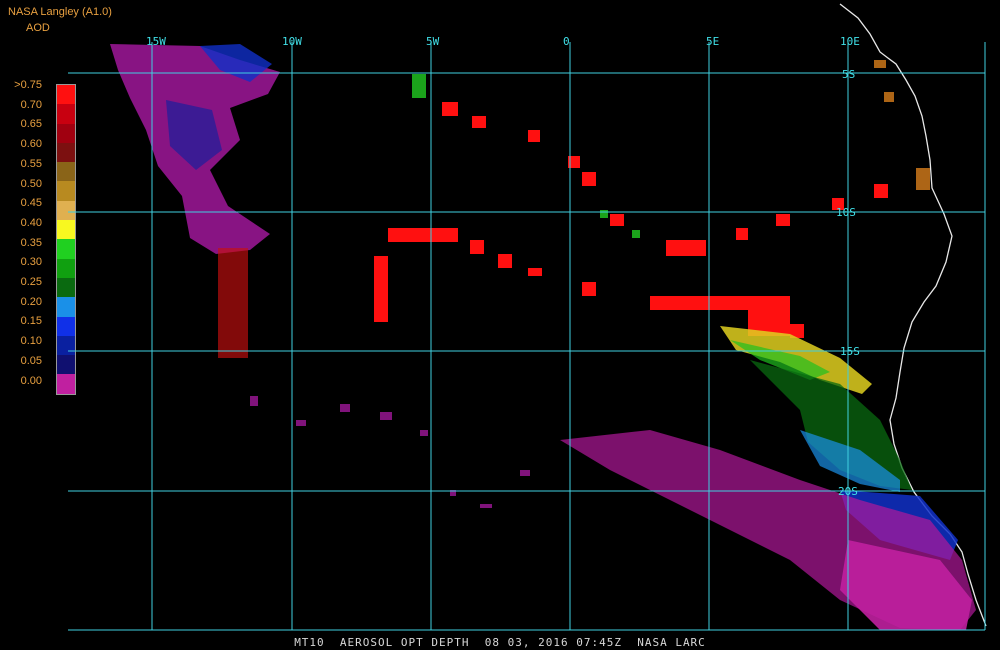 The image size is (1000, 650). Describe the element at coordinates (156, 41) in the screenshot. I see `lon-label: 15W` at that location.